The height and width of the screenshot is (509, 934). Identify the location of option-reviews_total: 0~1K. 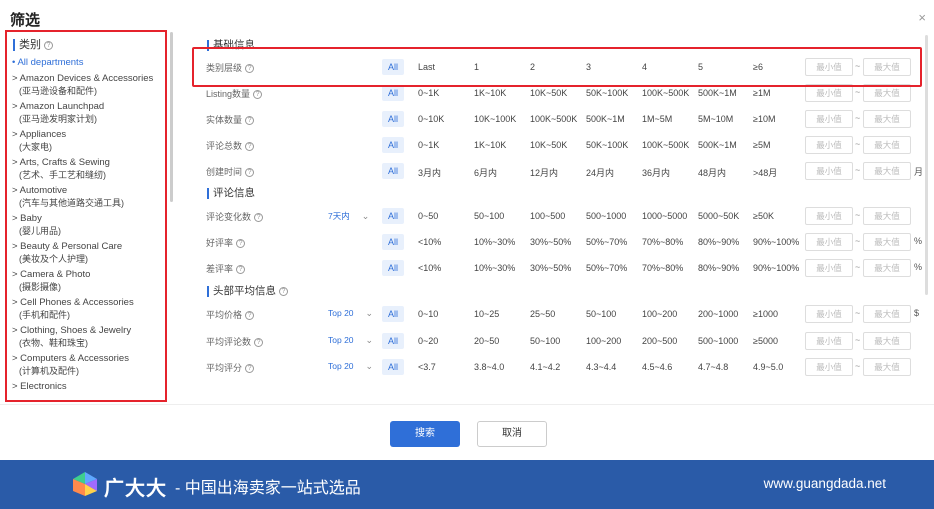
(428, 145).